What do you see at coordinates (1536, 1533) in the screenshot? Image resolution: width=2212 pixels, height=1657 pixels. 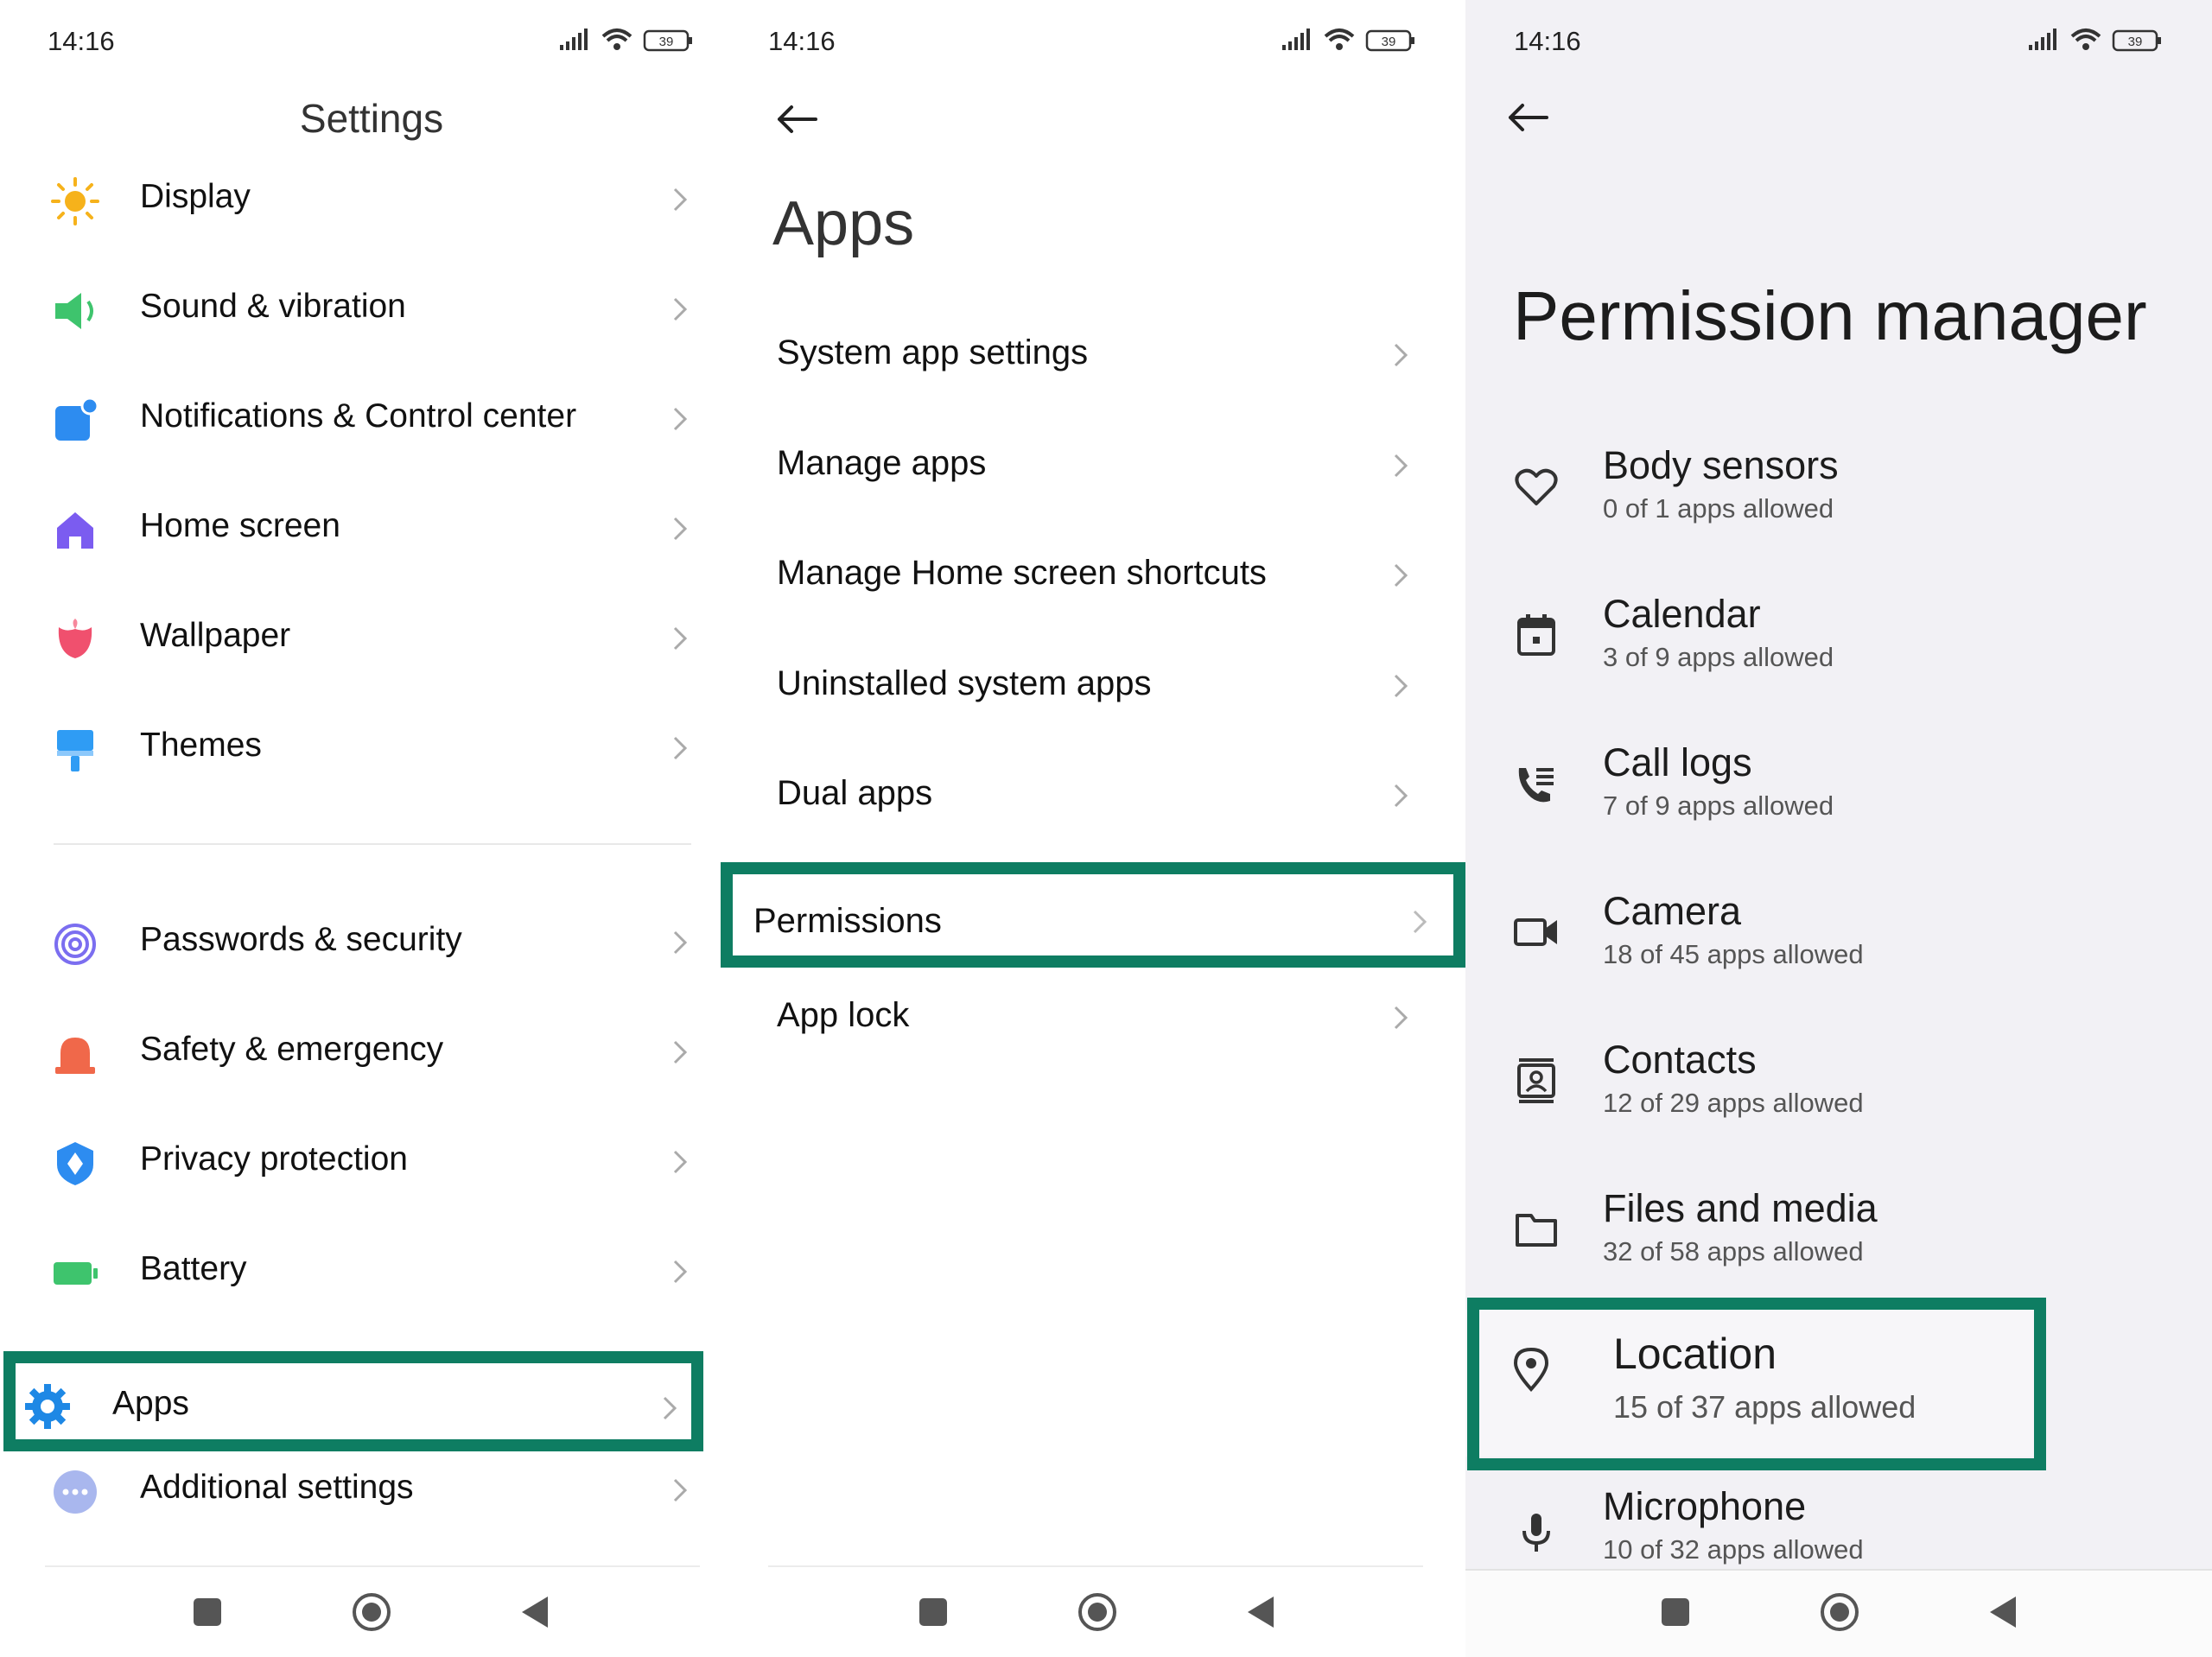 I see `microphone-icon` at bounding box center [1536, 1533].